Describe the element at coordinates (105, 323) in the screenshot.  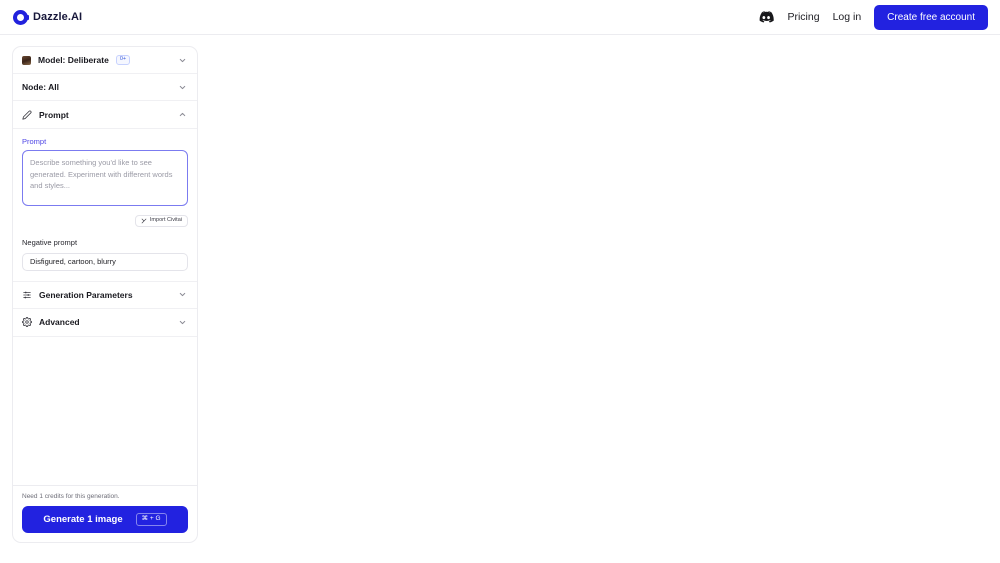
I see `advanced-row: Advanced` at that location.